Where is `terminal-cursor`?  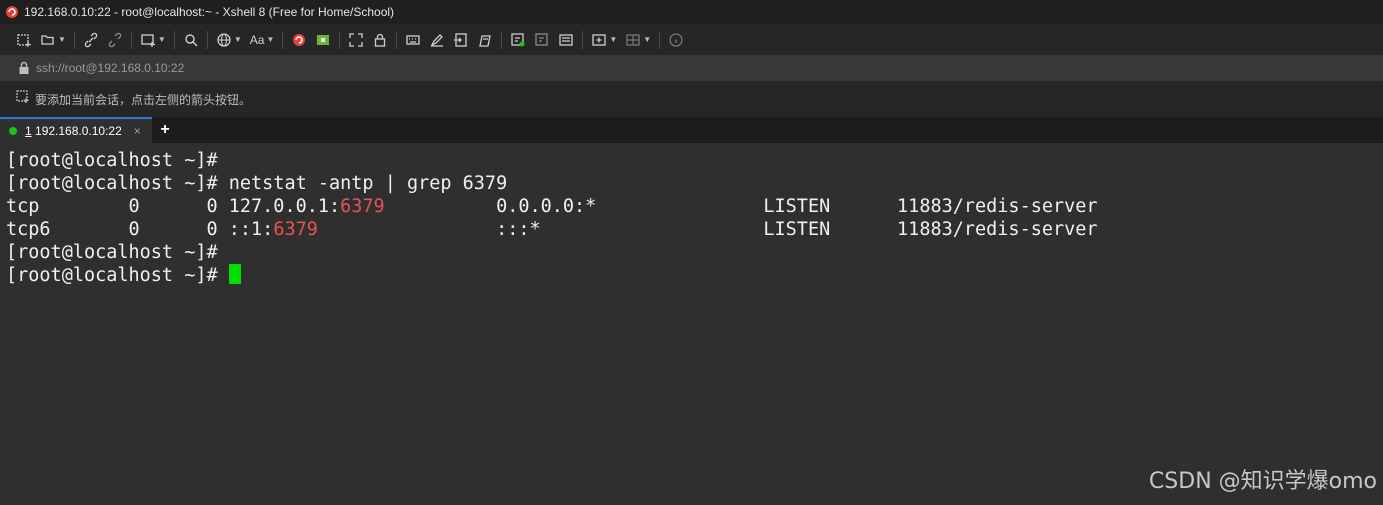
terminal-cursor is located at coordinates (234, 274).